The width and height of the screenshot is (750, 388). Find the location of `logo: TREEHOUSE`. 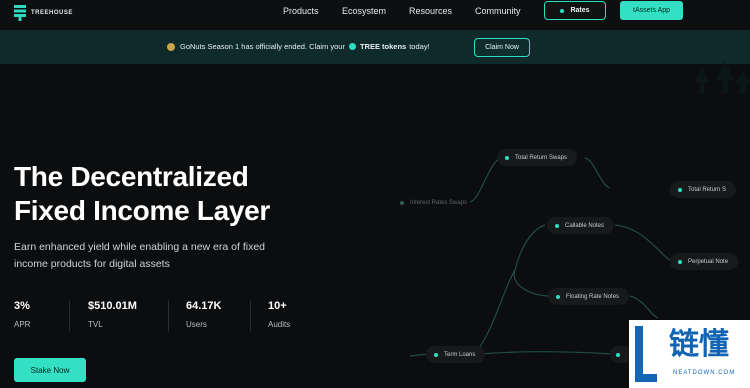

logo: TREEHOUSE is located at coordinates (43, 13).